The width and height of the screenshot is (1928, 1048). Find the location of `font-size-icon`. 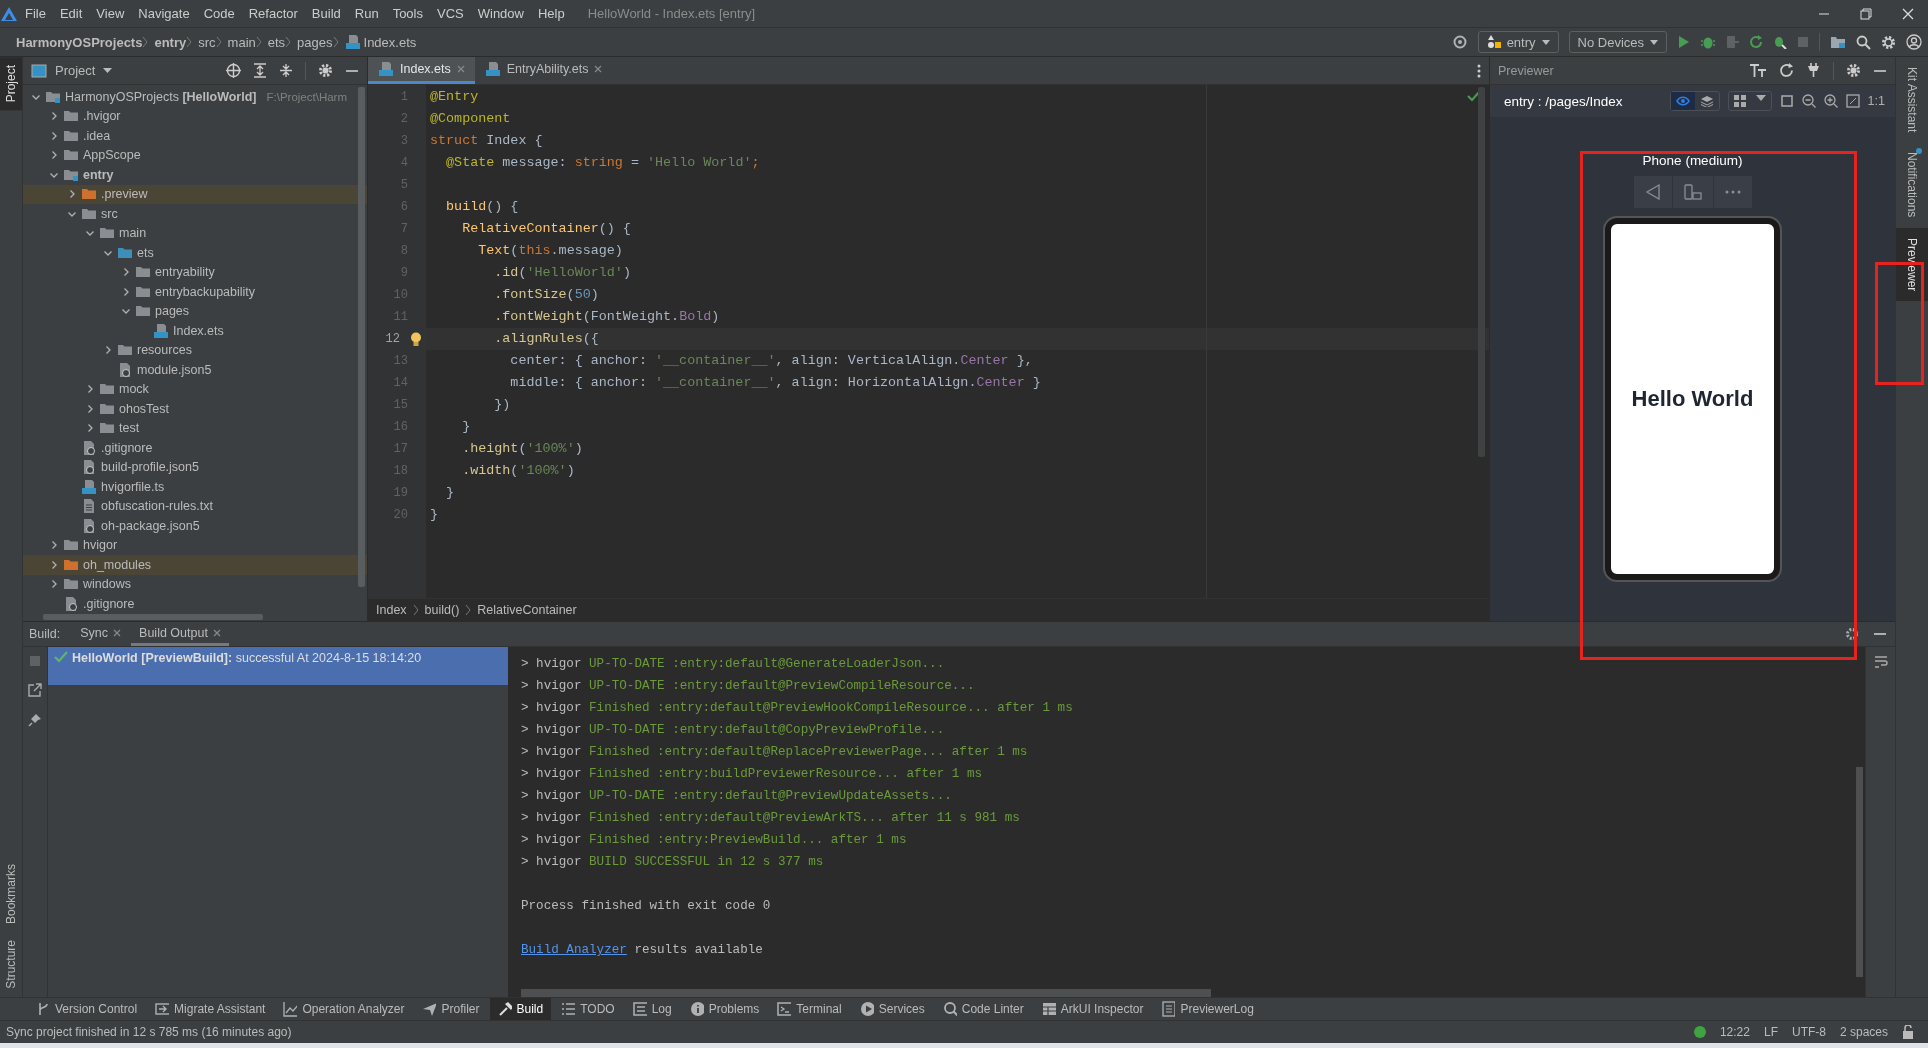

font-size-icon is located at coordinates (1758, 70).